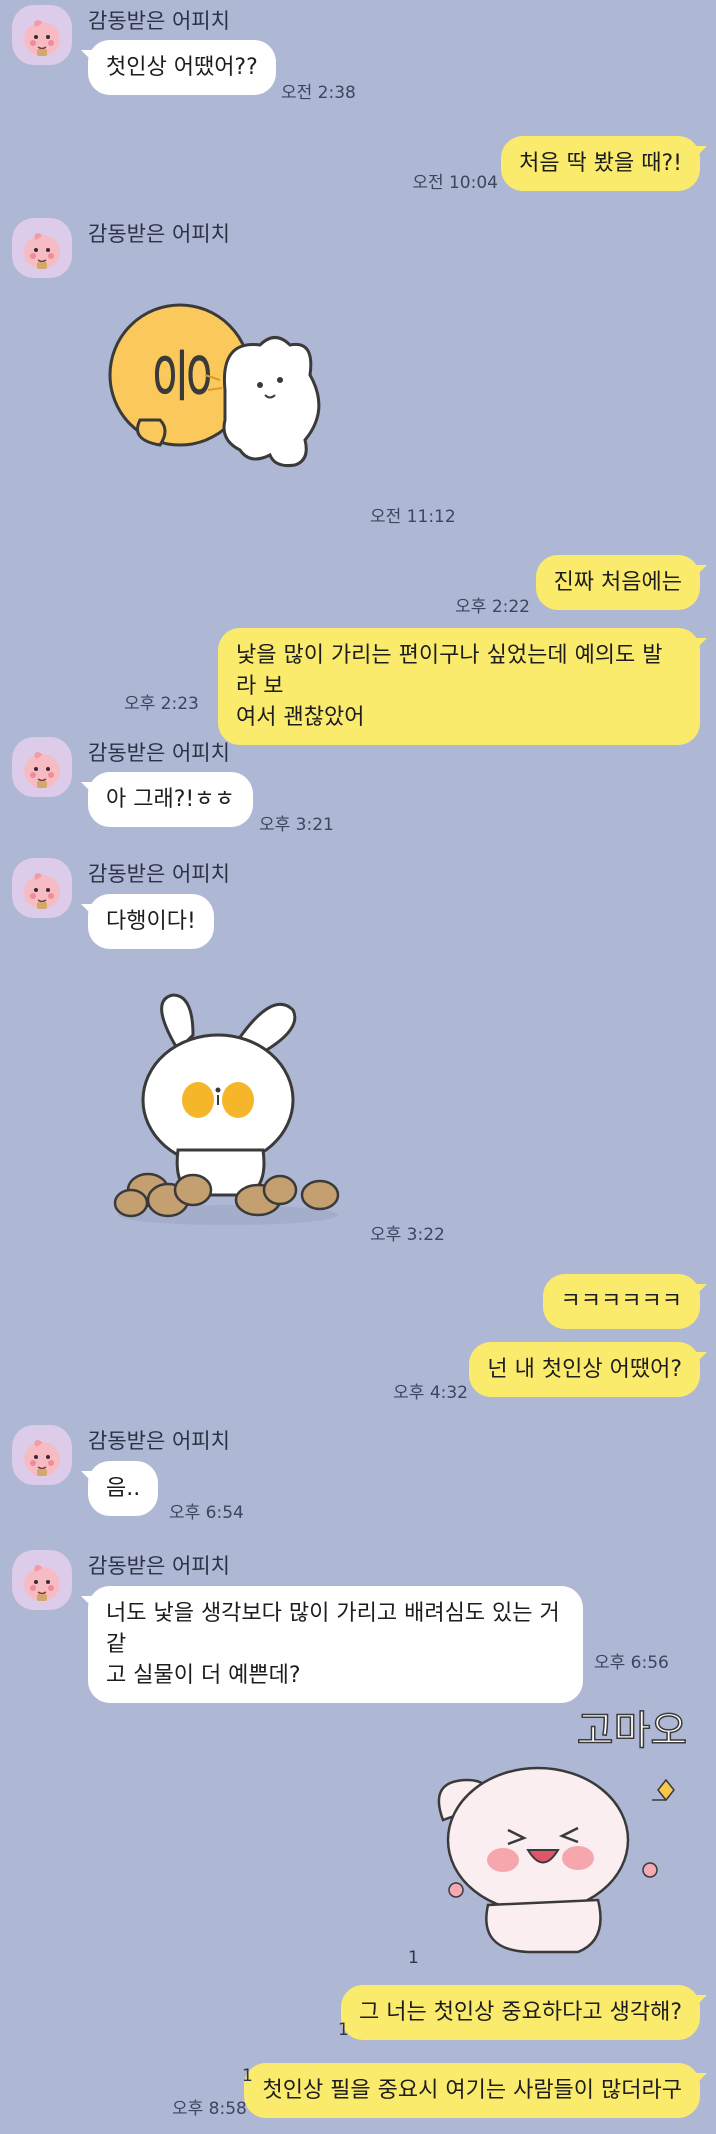  Describe the element at coordinates (206, 1513) in the screenshot. I see `message-time: 오후 6:54` at that location.